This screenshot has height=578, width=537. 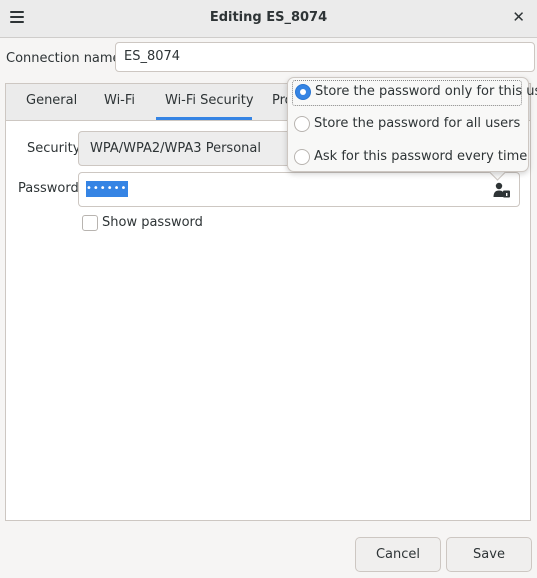 I want to click on close-icon: ✕, so click(x=518, y=17).